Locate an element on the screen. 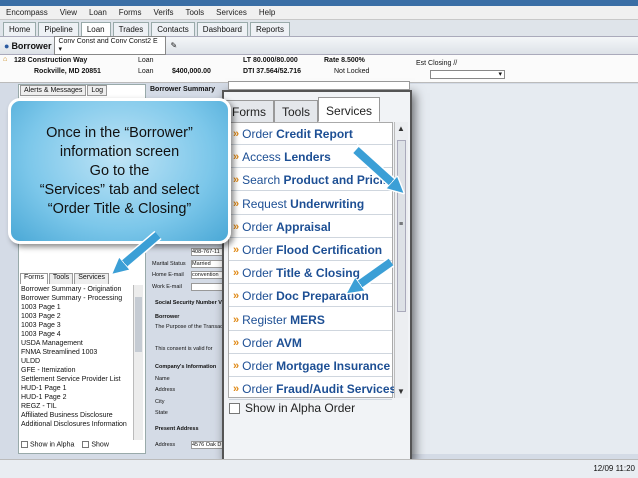  form-item: 1003 Page 1 is located at coordinates (77, 307).